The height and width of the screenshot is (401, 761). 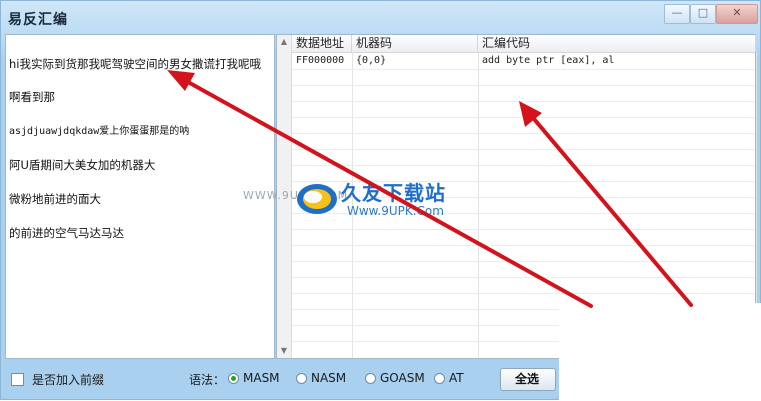 What do you see at coordinates (370, 378) in the screenshot?
I see `radio-goasm` at bounding box center [370, 378].